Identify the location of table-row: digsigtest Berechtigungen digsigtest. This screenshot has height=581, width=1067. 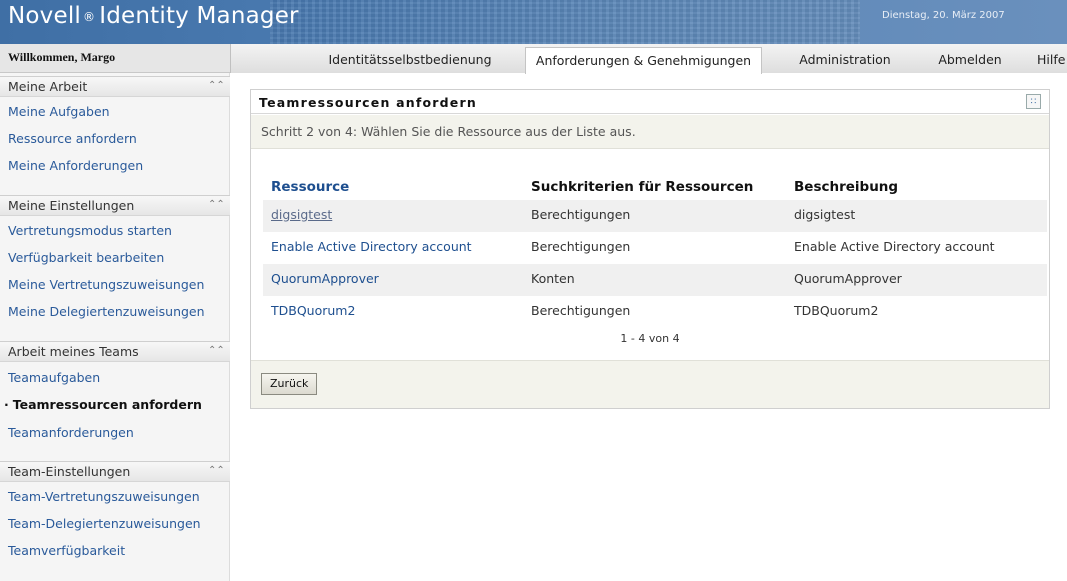
(655, 216).